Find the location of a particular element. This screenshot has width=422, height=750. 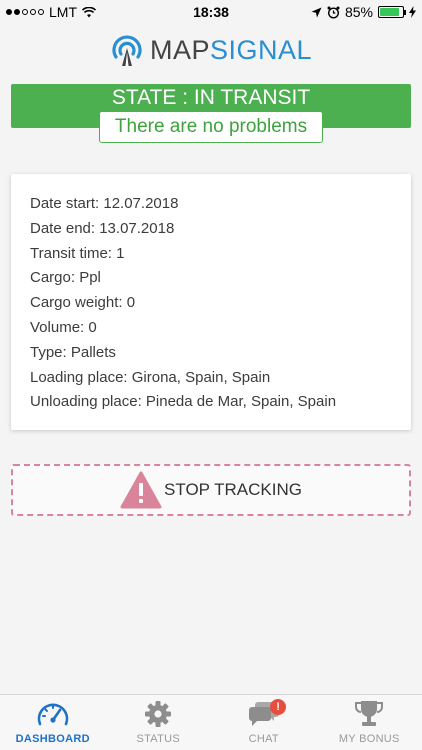

logo-text: MAPSIGNAL is located at coordinates (231, 50).